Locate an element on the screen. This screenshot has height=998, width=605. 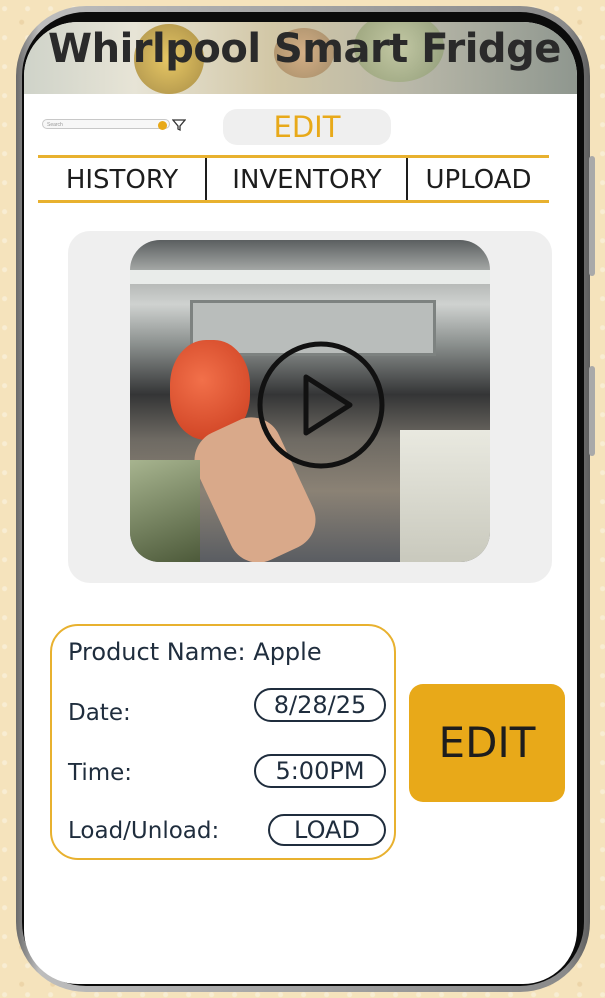
edit-button: EDIT is located at coordinates (487, 743).